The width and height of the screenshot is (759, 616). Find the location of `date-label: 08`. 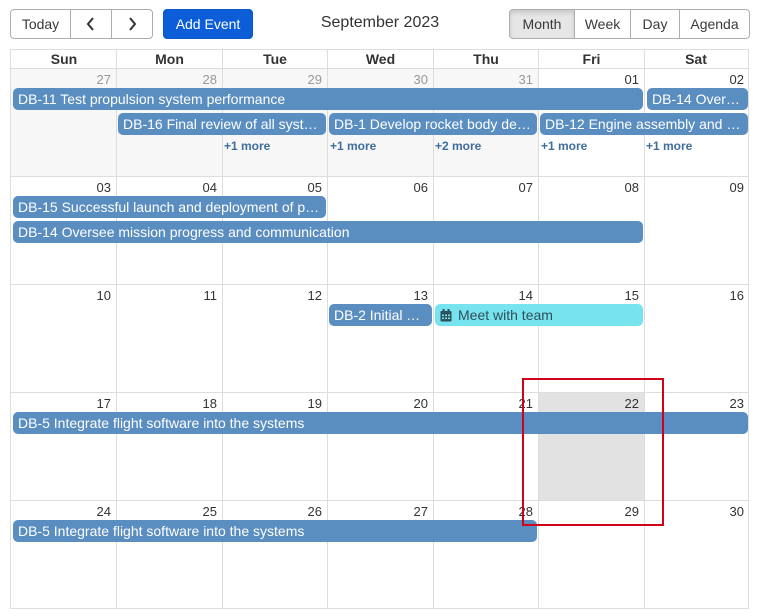

date-label: 08 is located at coordinates (589, 187).